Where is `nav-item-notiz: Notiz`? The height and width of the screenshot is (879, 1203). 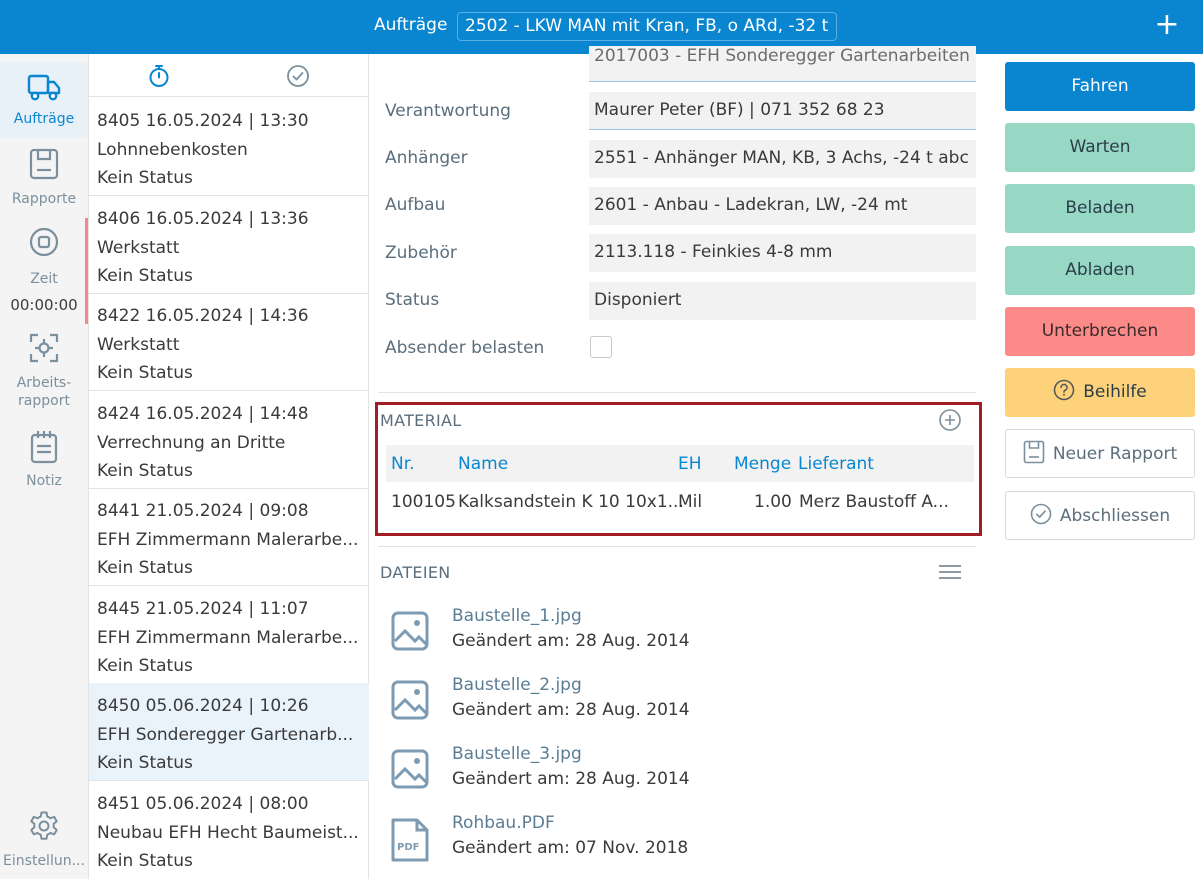
nav-item-notiz: Notiz is located at coordinates (44, 463).